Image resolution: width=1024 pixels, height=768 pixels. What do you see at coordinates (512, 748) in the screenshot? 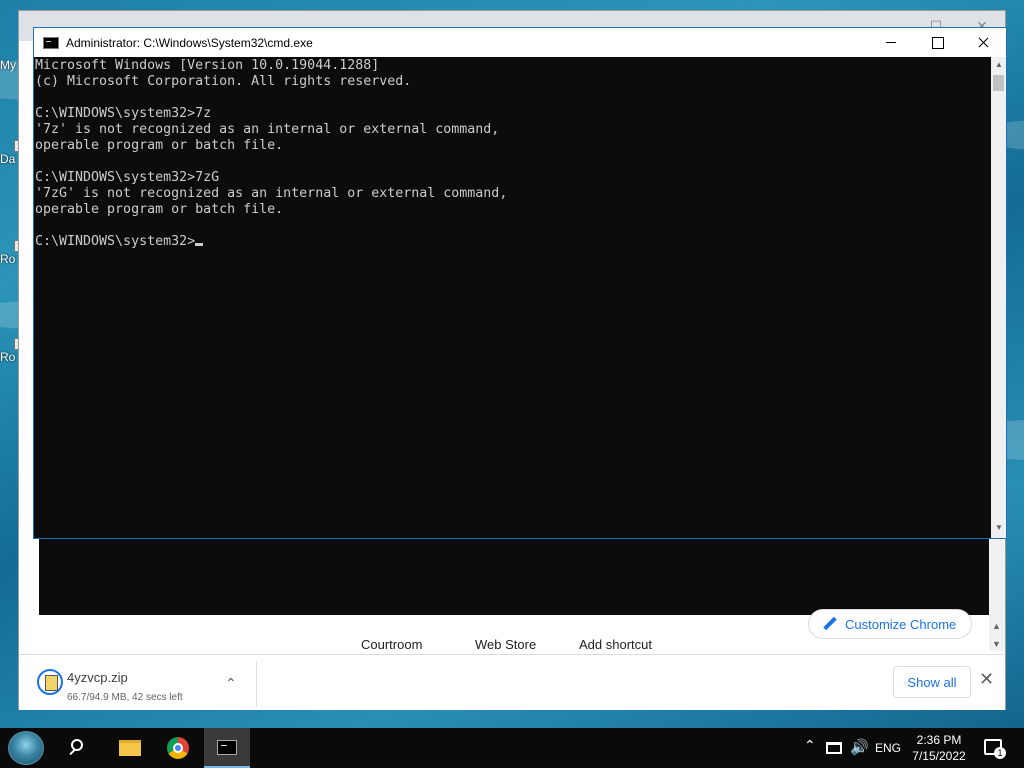
I see `taskbar: ⌃ 🔊 ENG 2:36 PM 7/15/2022 1` at bounding box center [512, 748].